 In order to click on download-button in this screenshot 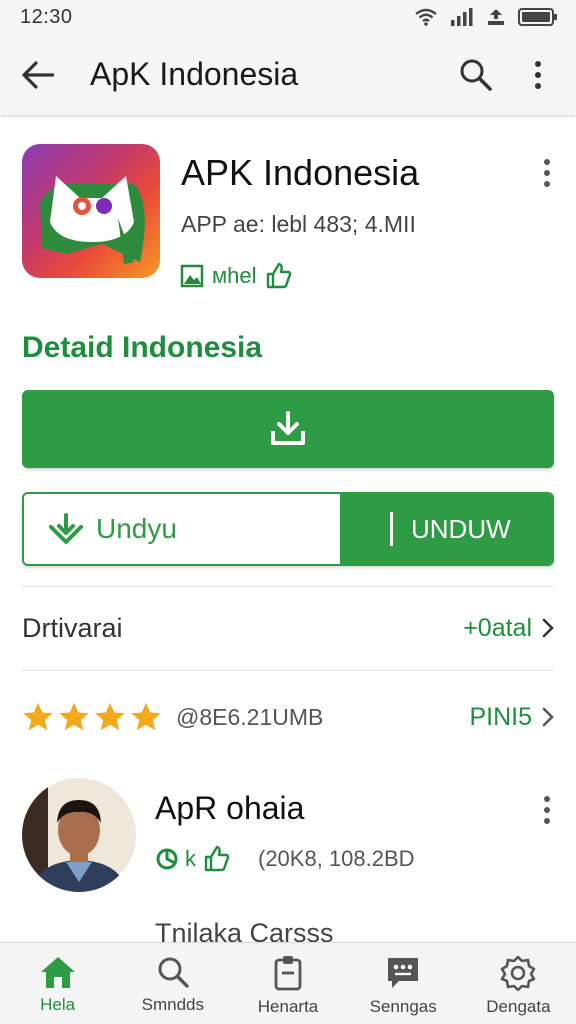, I will do `click(288, 429)`.